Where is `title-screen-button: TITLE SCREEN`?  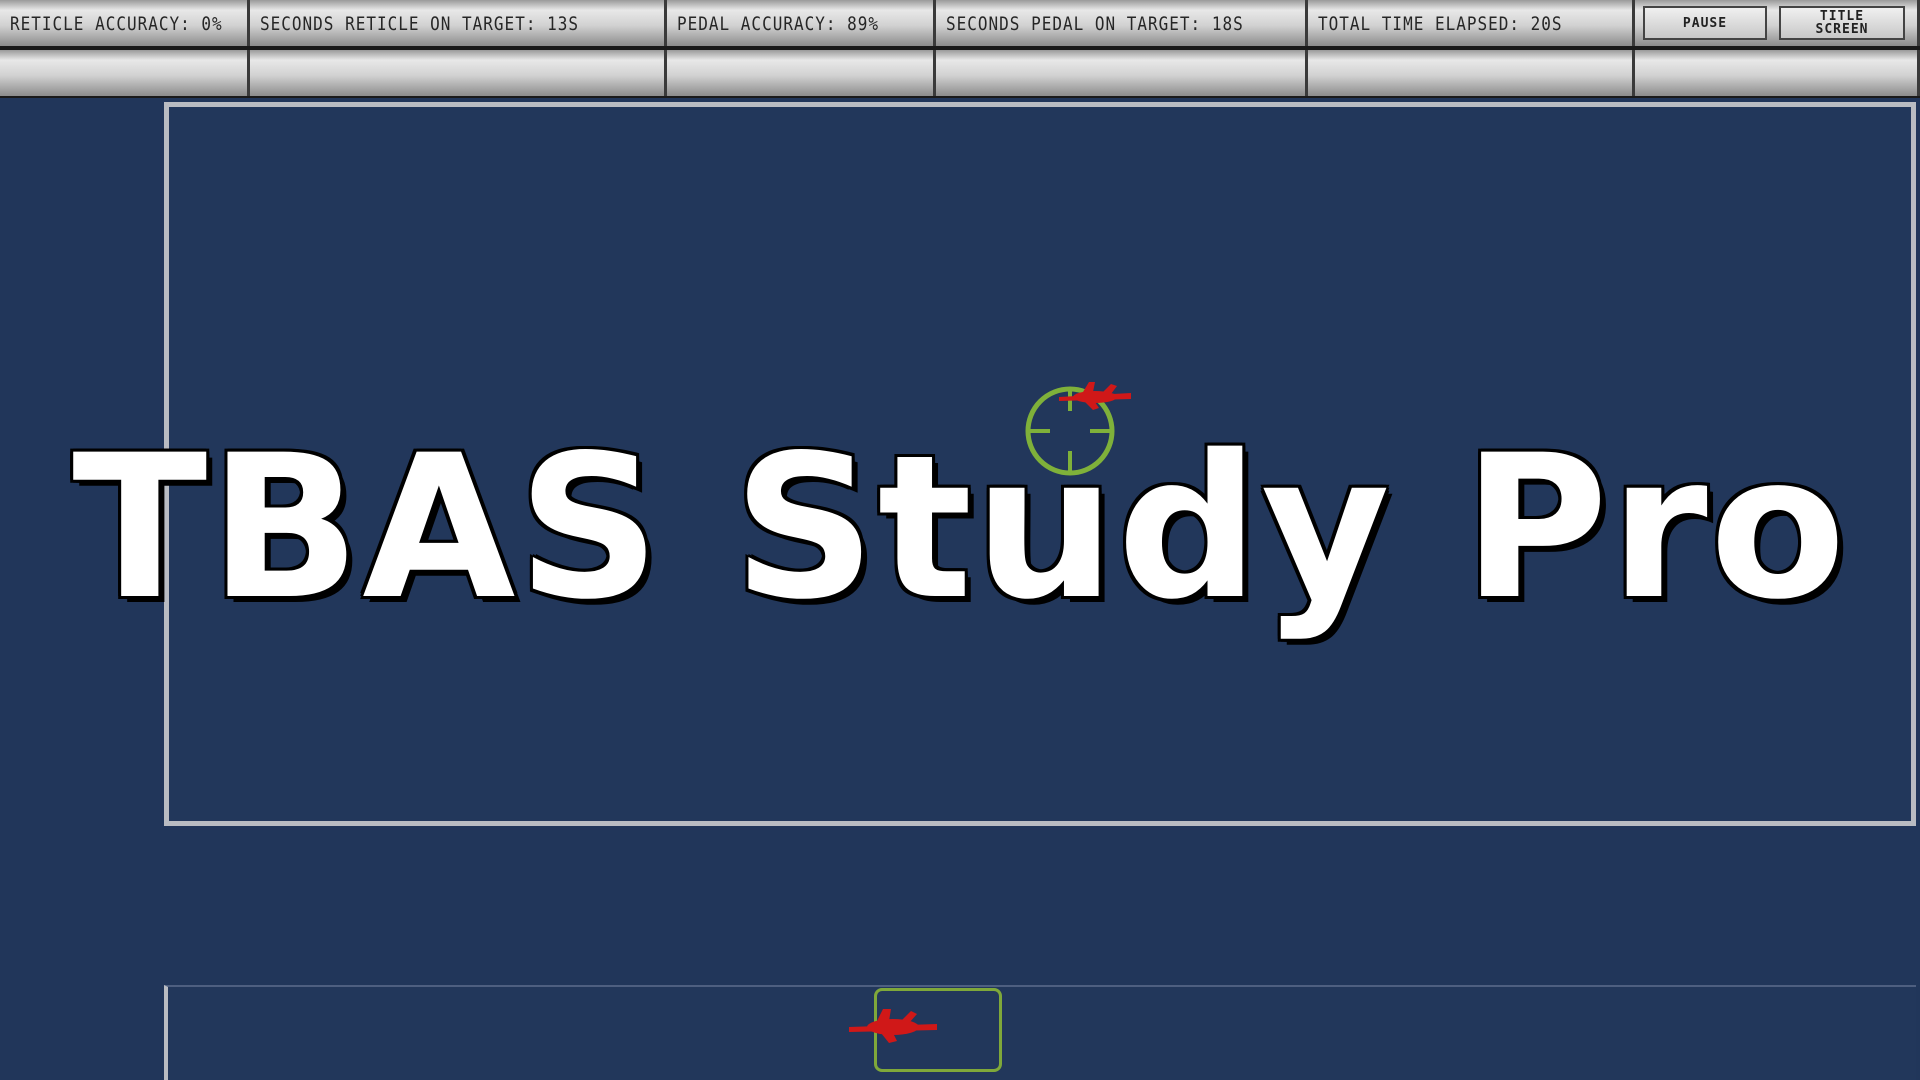
title-screen-button: TITLE SCREEN is located at coordinates (1842, 23).